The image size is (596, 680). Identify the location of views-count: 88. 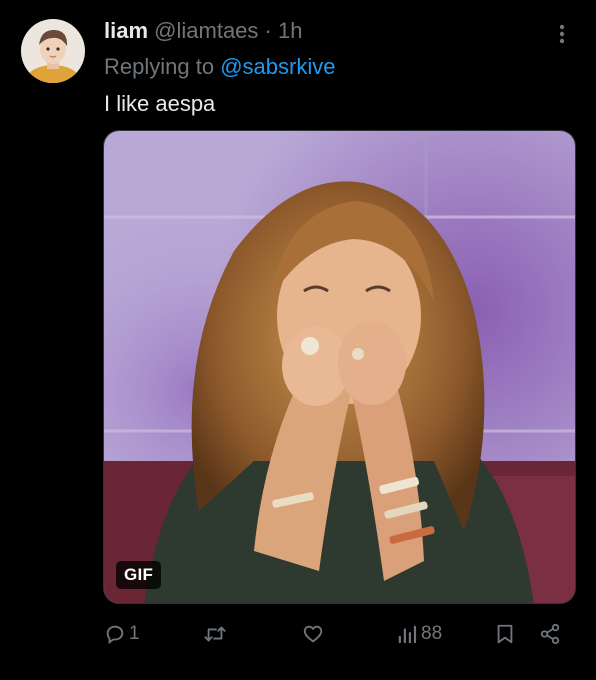
(432, 633).